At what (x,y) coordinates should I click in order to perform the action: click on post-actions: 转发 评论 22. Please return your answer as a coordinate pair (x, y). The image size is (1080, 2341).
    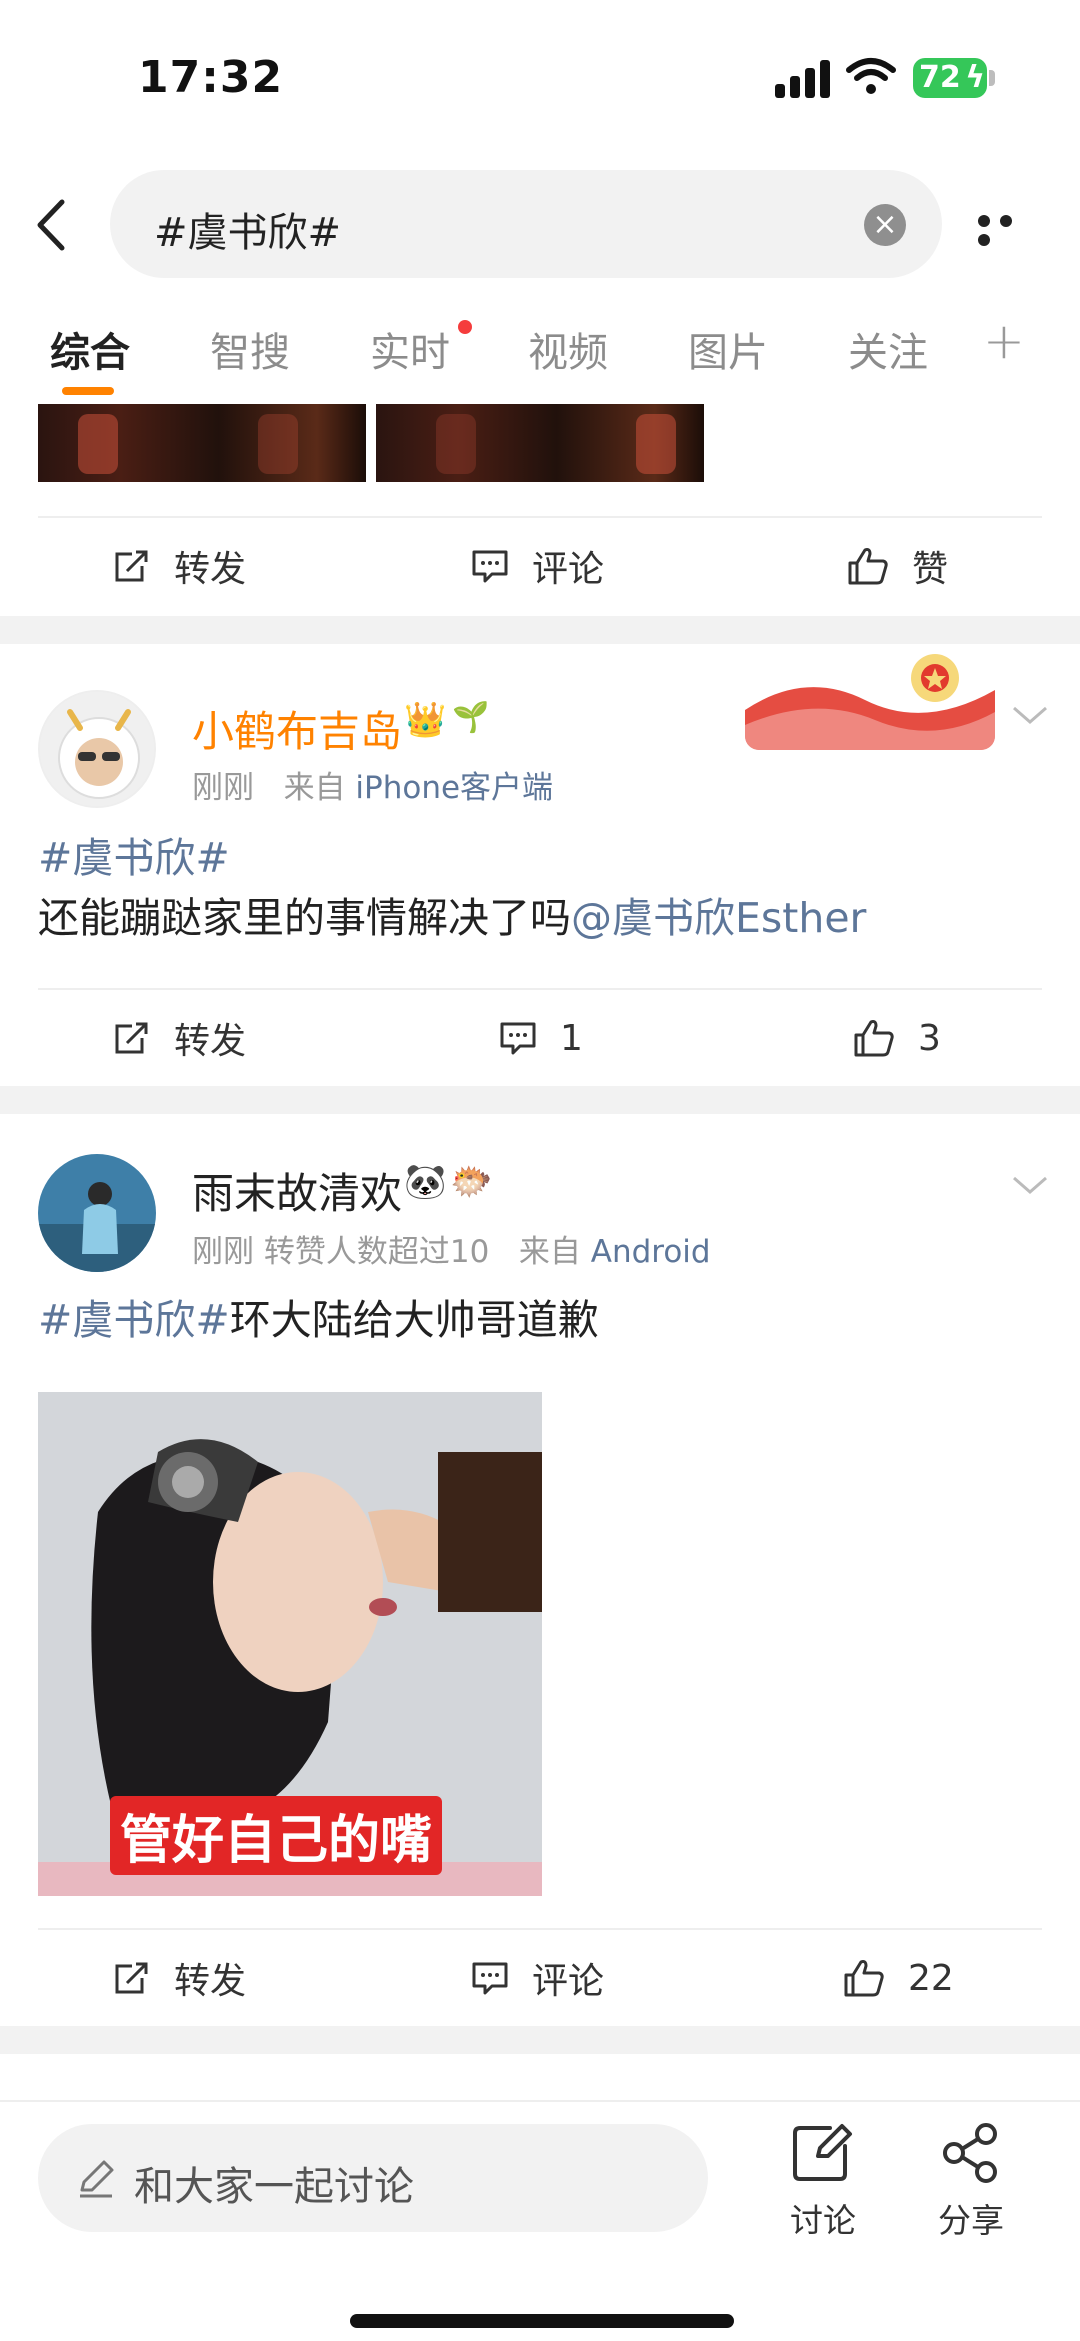
    Looking at the image, I should click on (540, 1978).